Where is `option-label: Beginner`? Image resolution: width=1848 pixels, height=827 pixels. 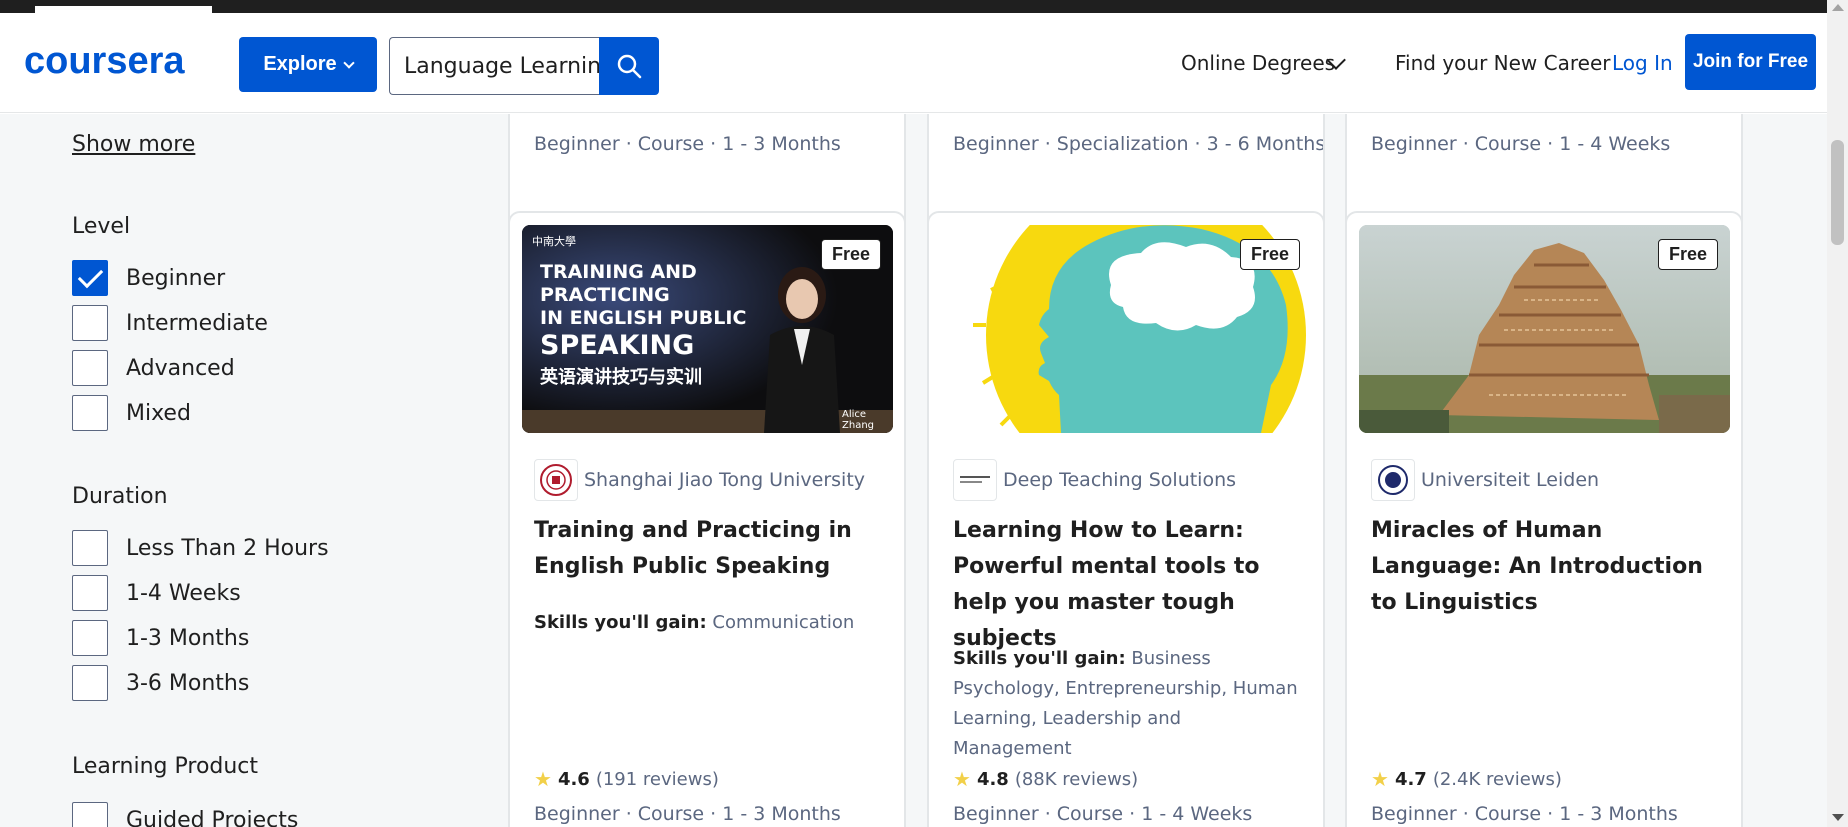 option-label: Beginner is located at coordinates (176, 278).